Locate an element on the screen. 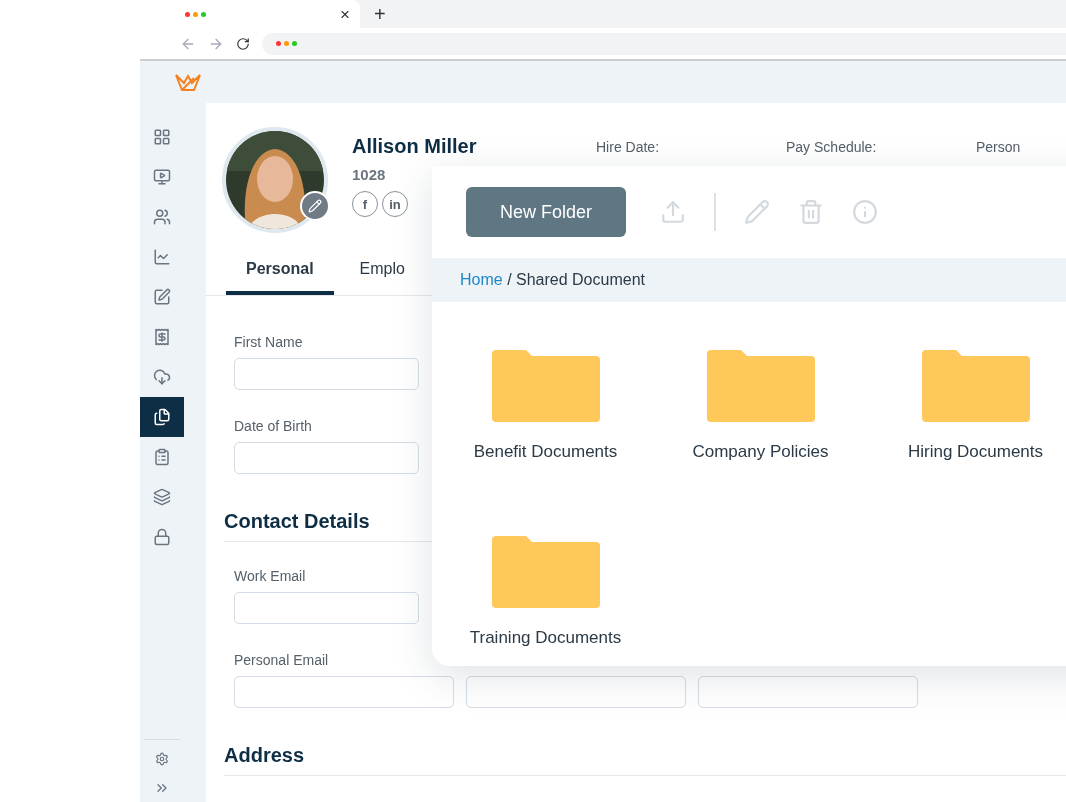 This screenshot has width=1066, height=802. edit-icon is located at coordinates (162, 297).